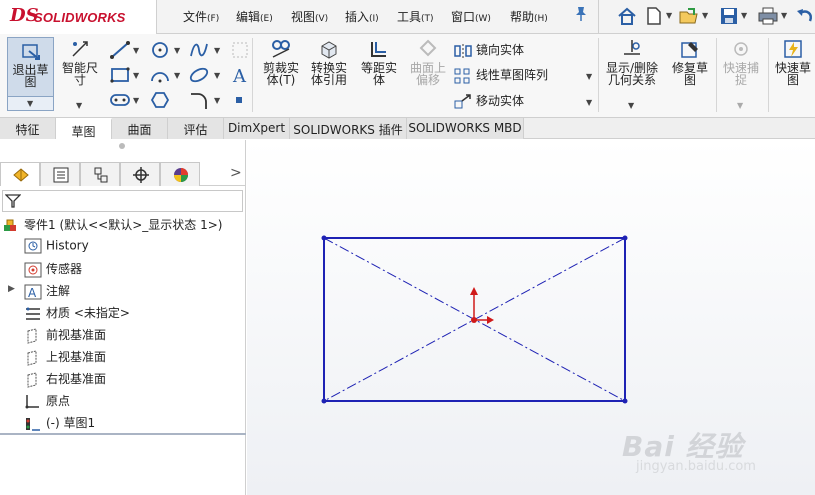 This screenshot has height=495, width=815. I want to click on offset-on-surface-button: 曲面上 偏移, so click(428, 61).